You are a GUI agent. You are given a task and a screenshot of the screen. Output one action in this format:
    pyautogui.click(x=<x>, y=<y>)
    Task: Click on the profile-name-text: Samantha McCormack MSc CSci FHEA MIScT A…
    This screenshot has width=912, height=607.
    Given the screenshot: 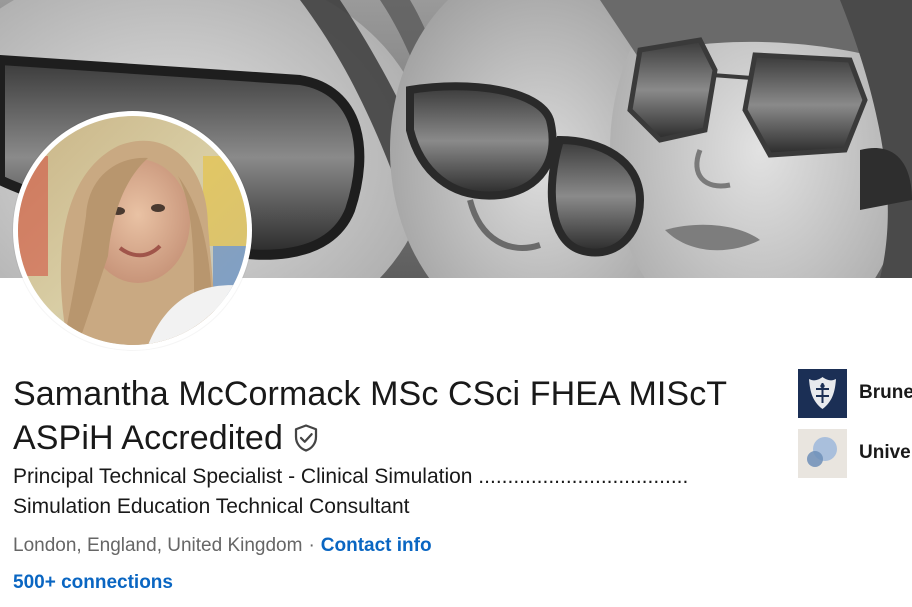 What is the action you would take?
    pyautogui.click(x=370, y=416)
    